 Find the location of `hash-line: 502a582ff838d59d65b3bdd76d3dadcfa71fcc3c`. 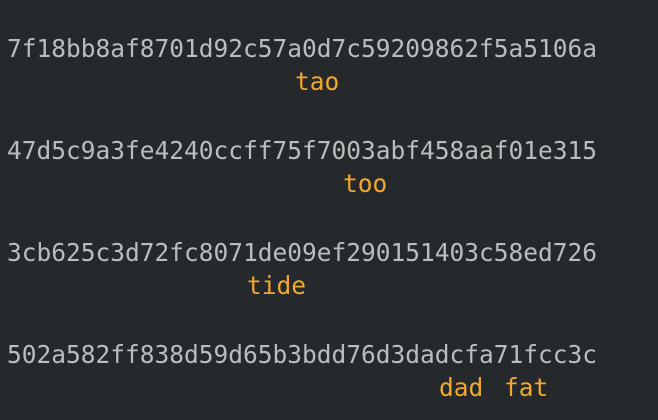

hash-line: 502a582ff838d59d65b3bdd76d3dadcfa71fcc3c is located at coordinates (302, 354).